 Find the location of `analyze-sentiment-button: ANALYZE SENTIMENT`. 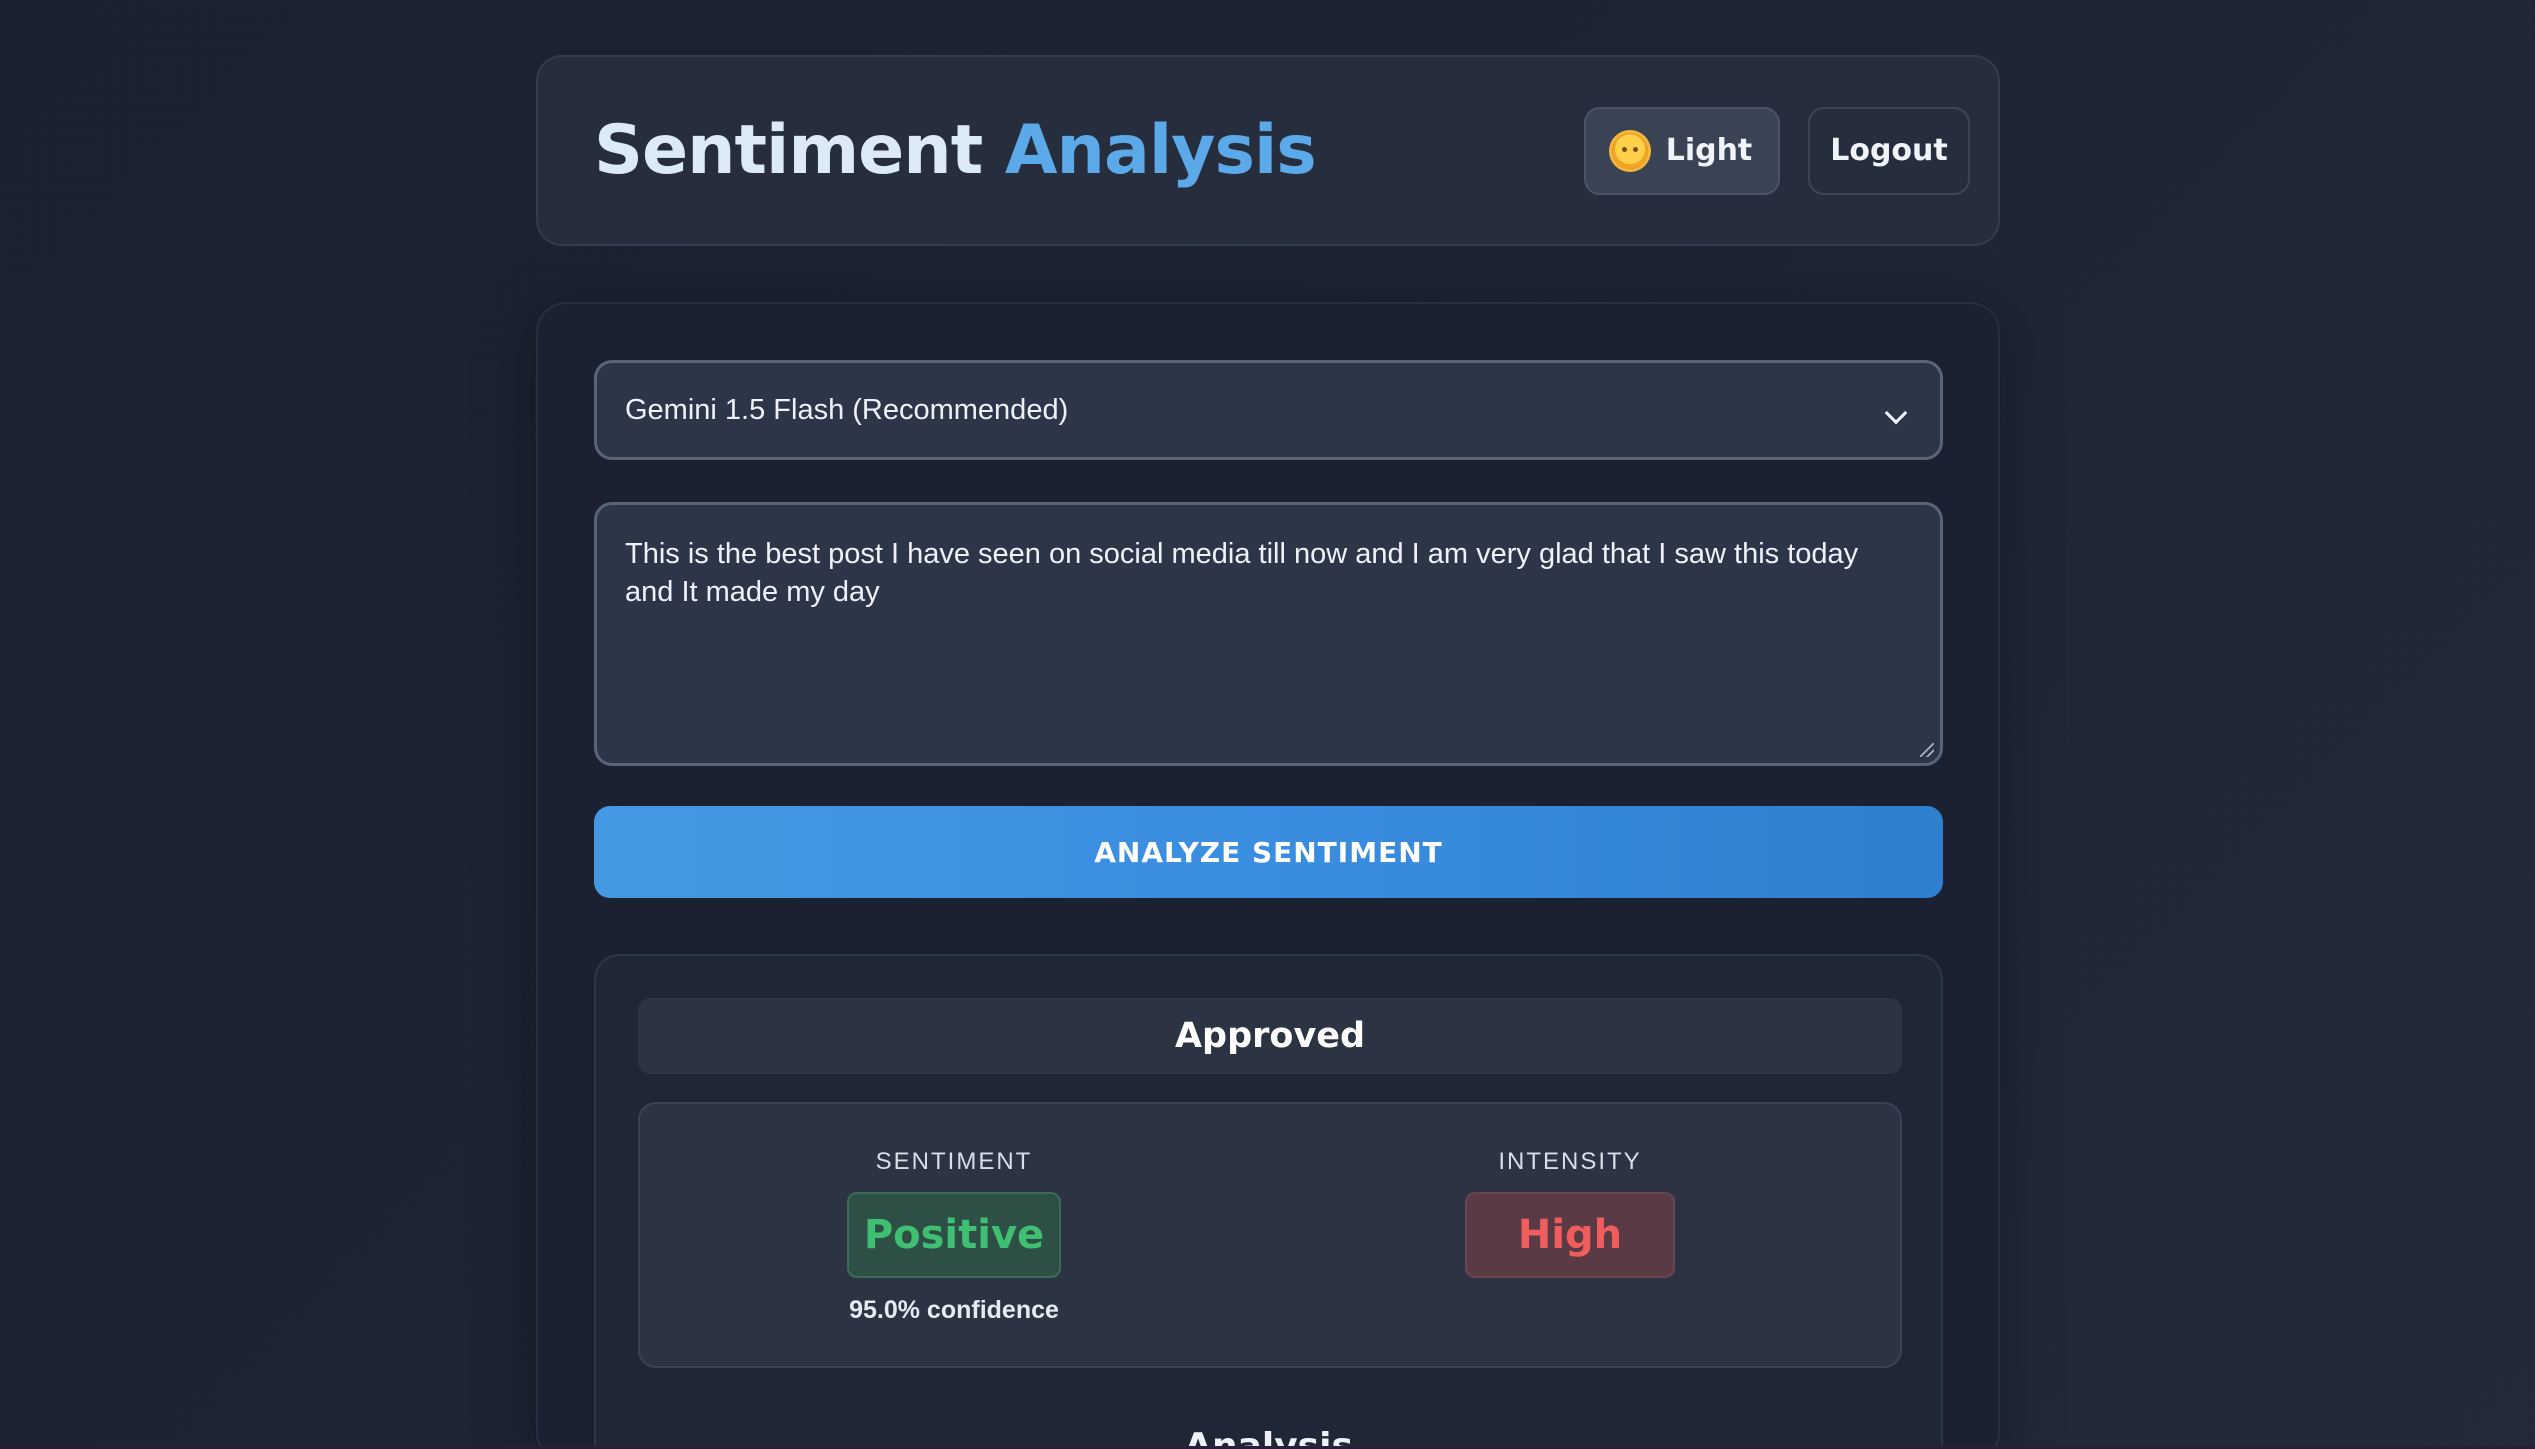

analyze-sentiment-button: ANALYZE SENTIMENT is located at coordinates (1268, 852).